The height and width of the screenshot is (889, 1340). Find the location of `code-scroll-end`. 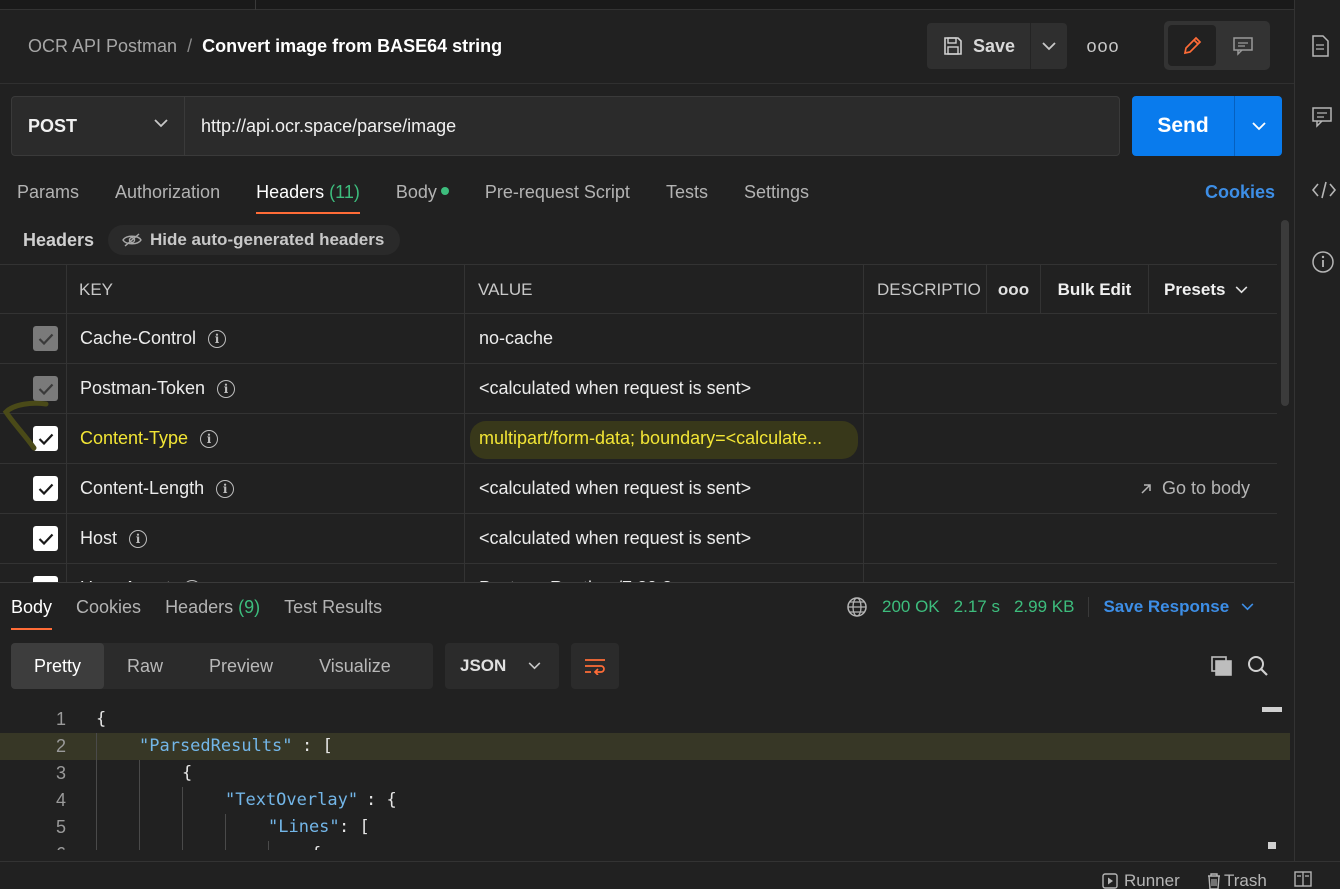

code-scroll-end is located at coordinates (1272, 845).